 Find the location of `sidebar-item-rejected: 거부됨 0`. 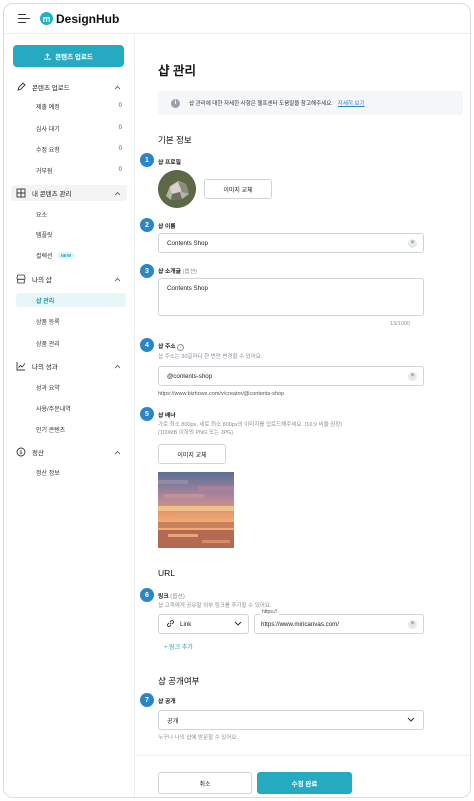

sidebar-item-rejected: 거부됨 0 is located at coordinates (71, 170).